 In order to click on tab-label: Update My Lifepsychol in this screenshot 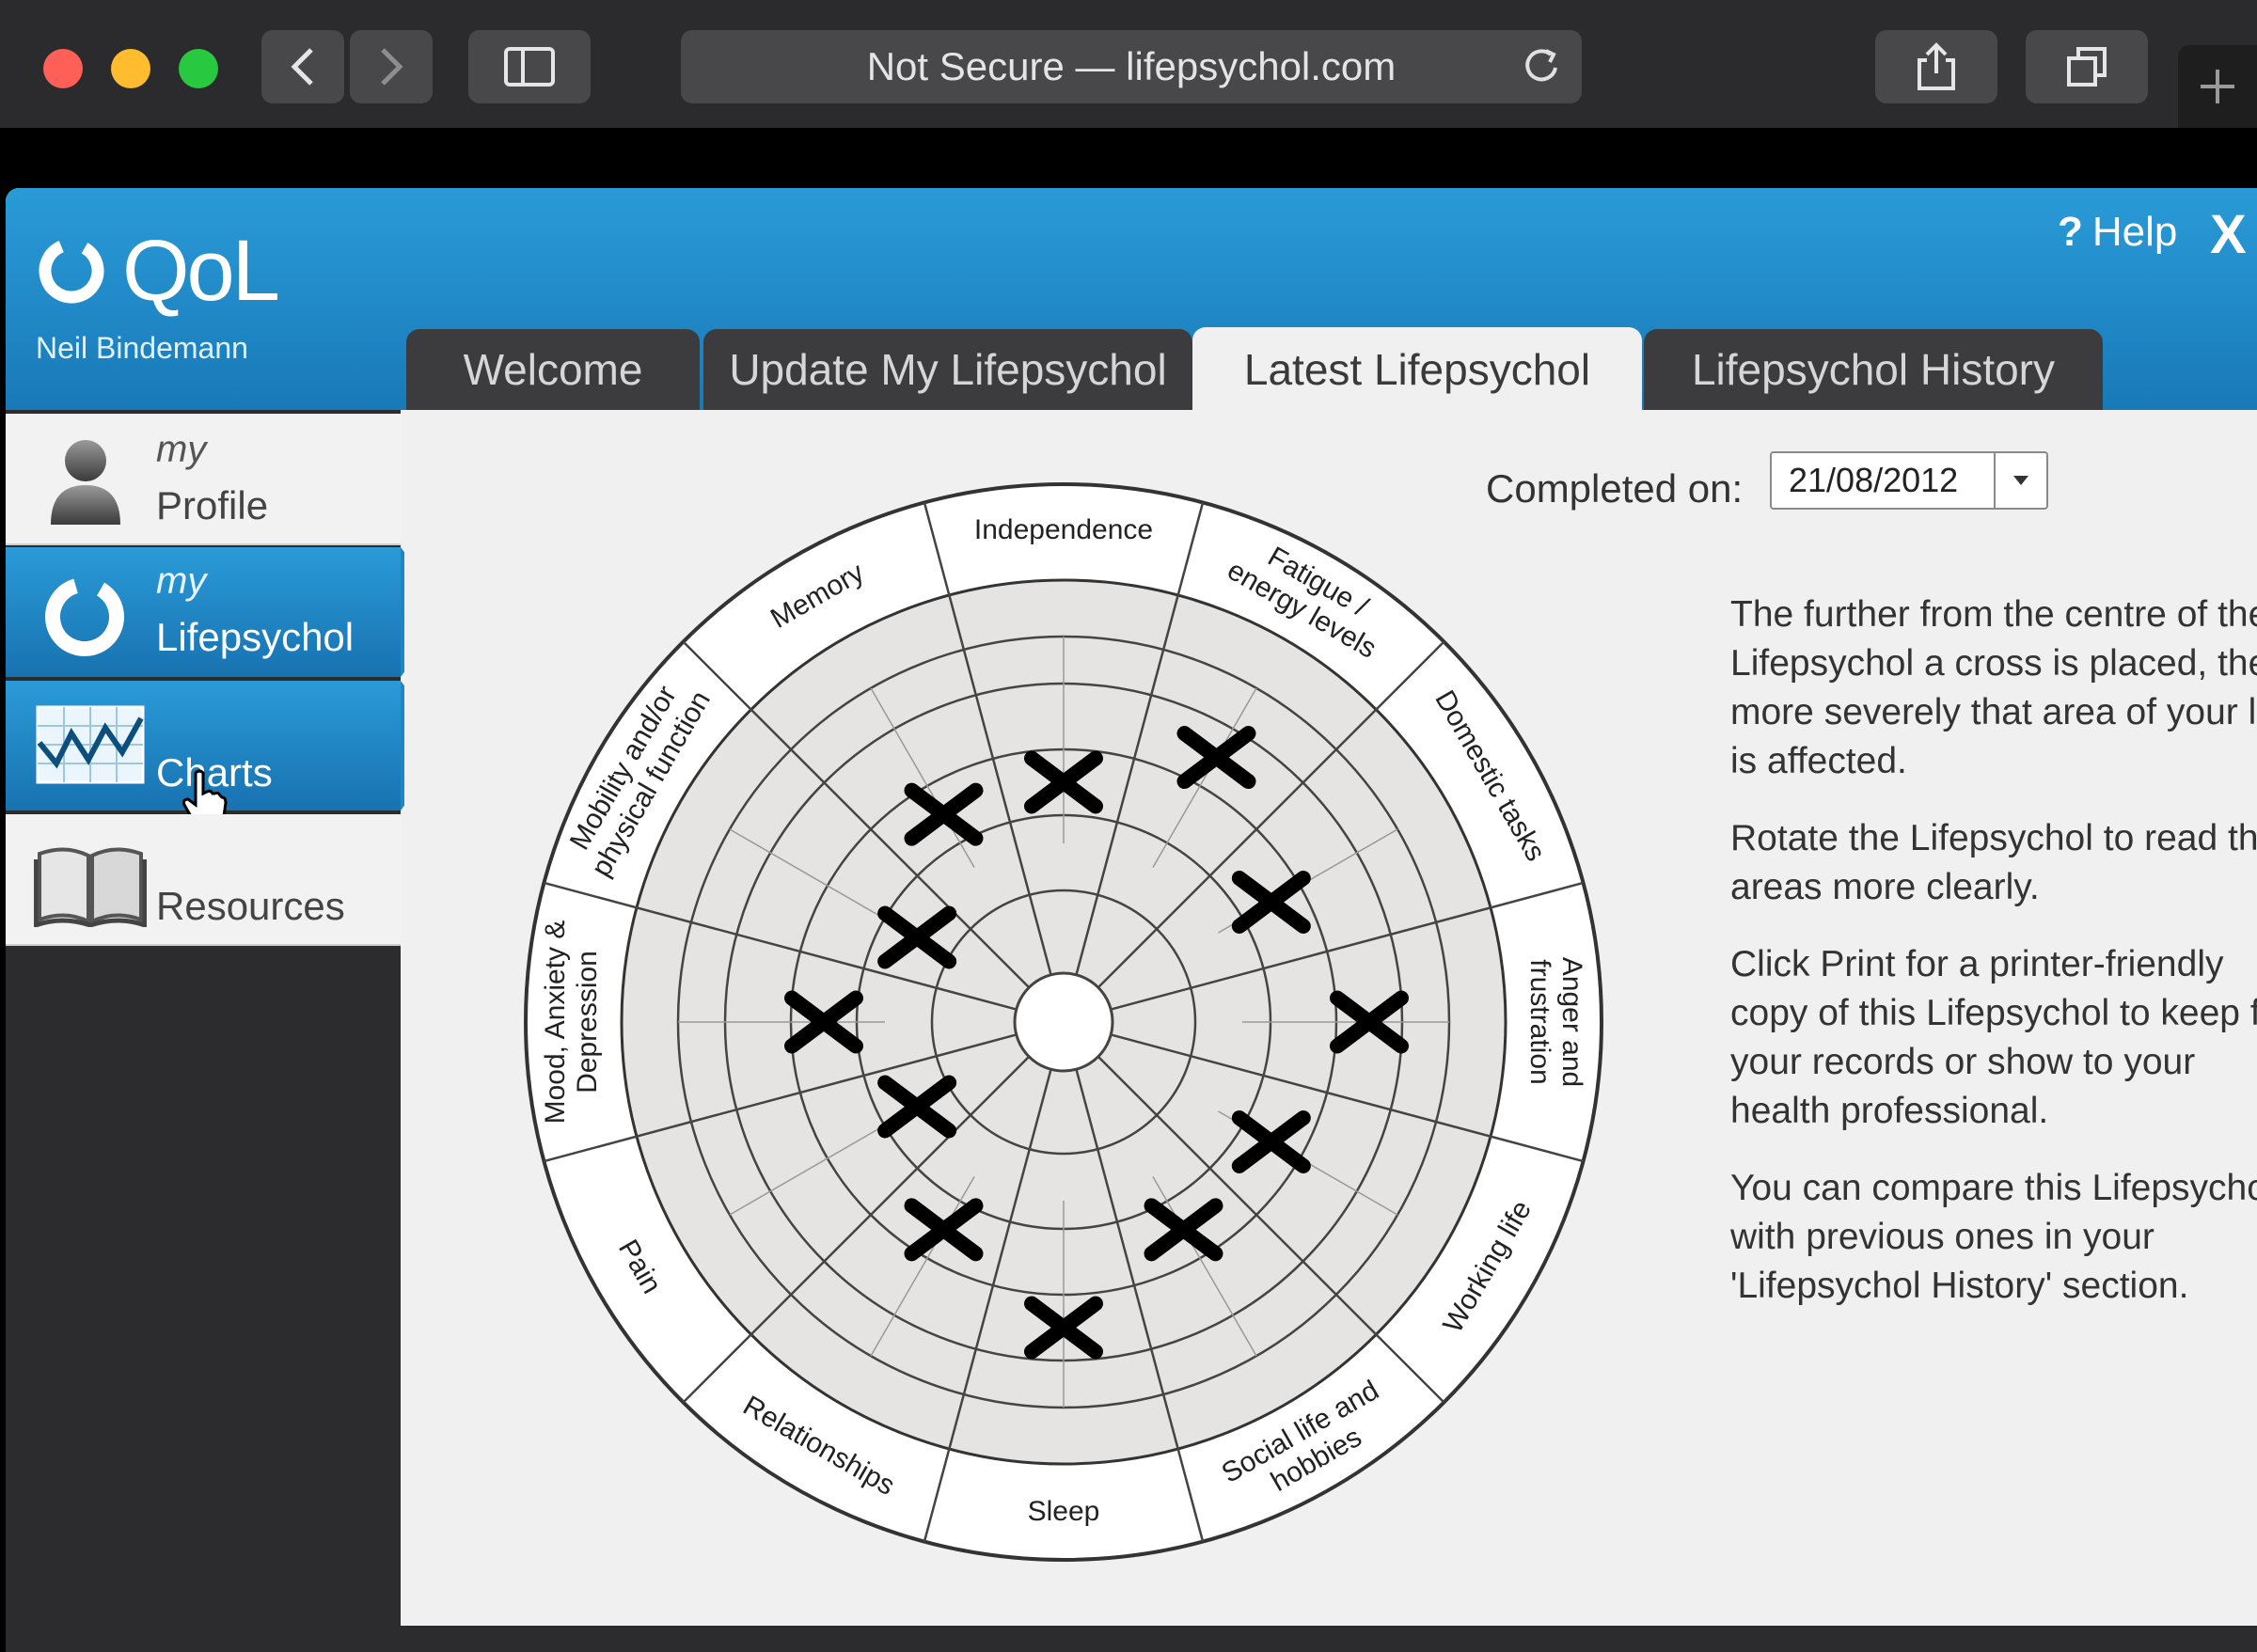, I will do `click(948, 369)`.